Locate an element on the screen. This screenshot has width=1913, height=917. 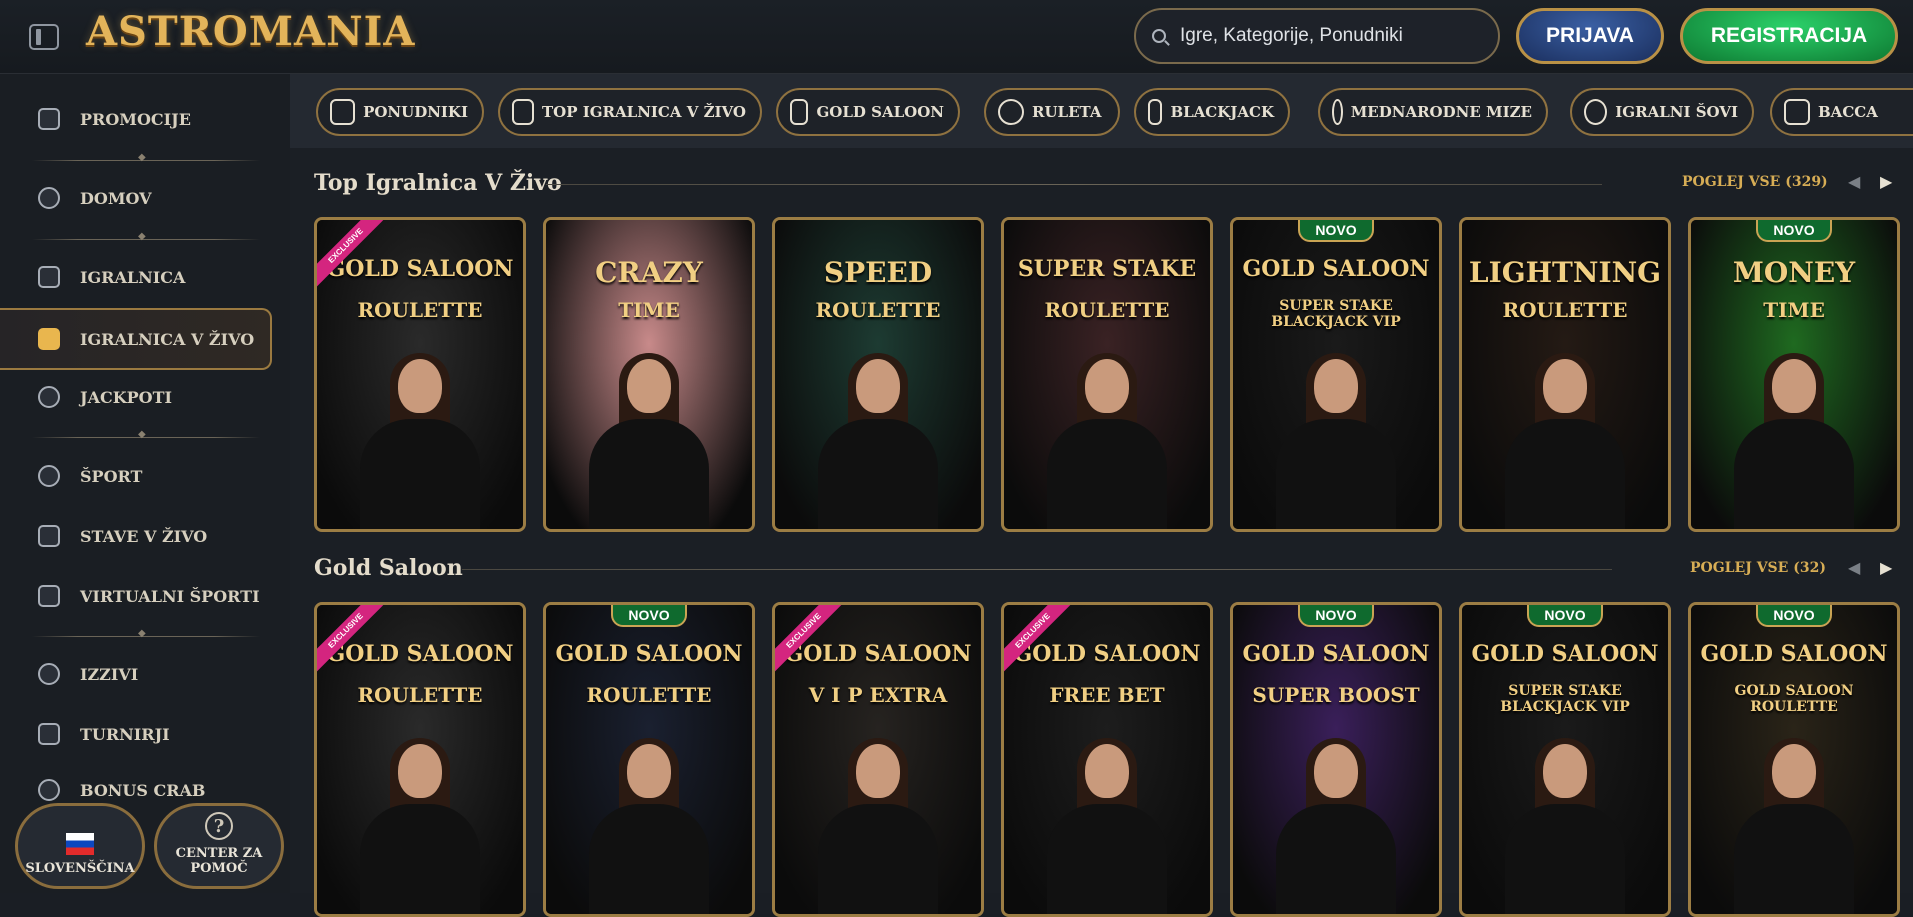
help-center-button: ? CENTER ZA POMOČ is located at coordinates (219, 846).